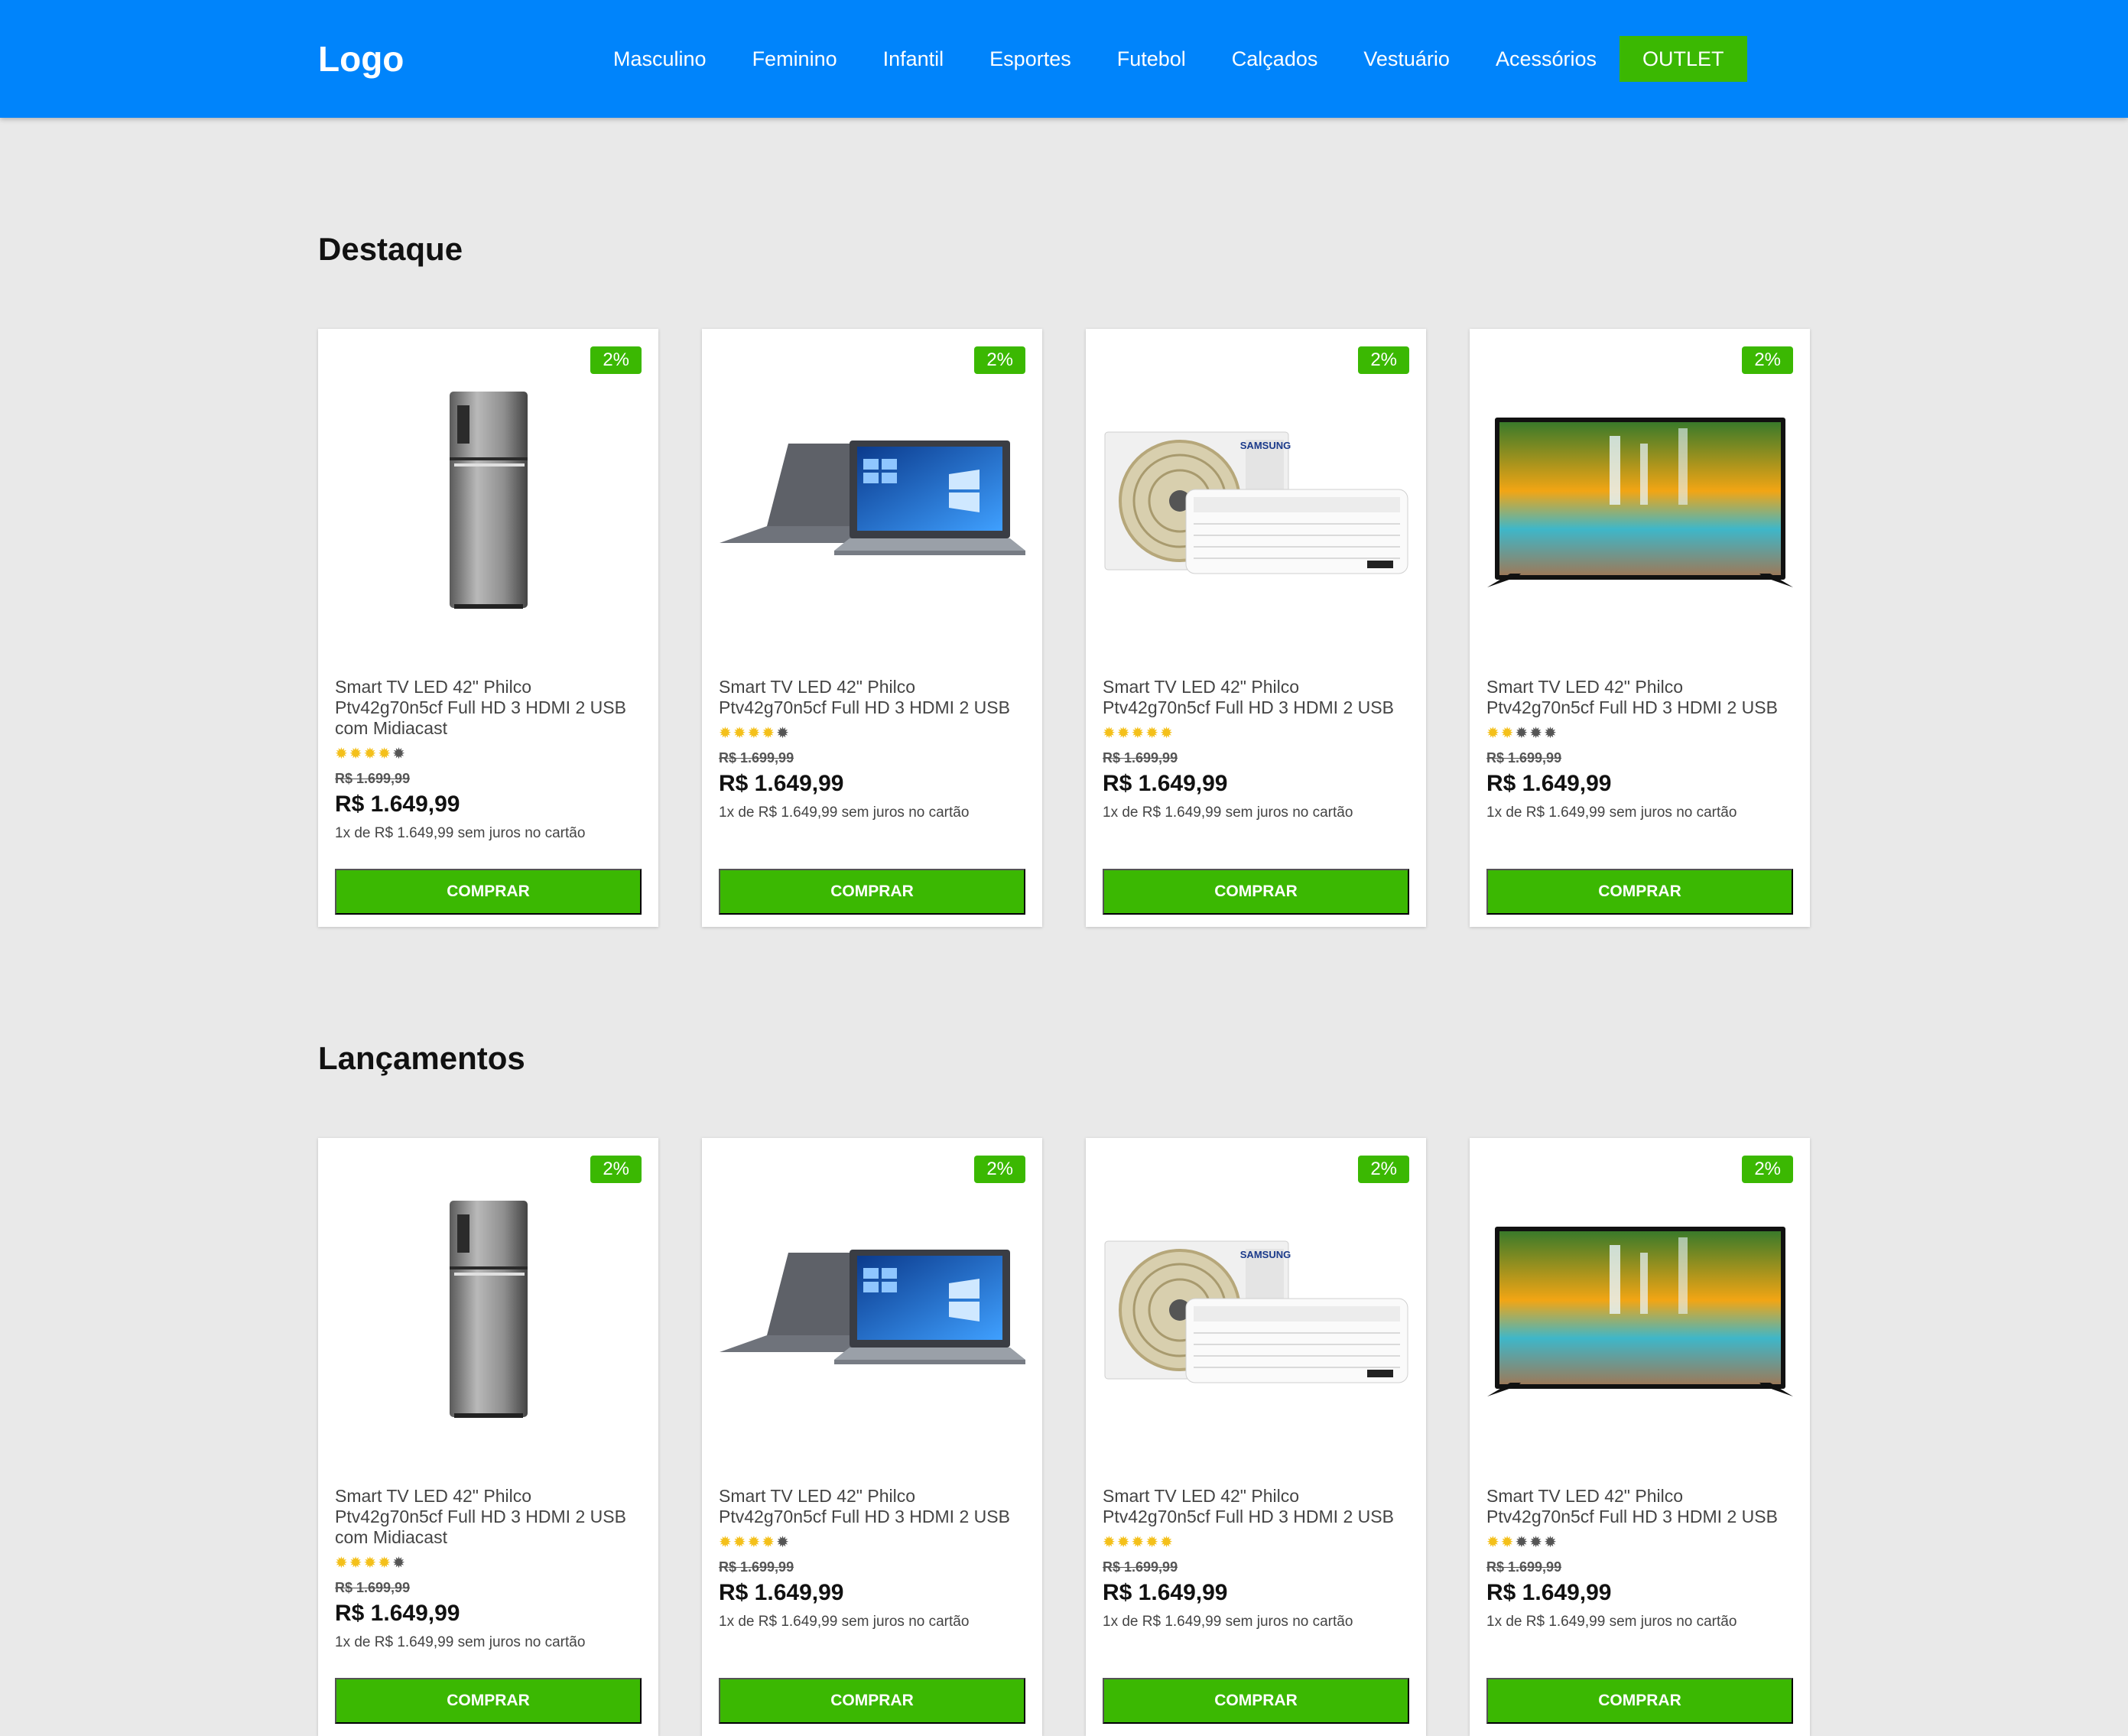 This screenshot has height=1736, width=2128. Describe the element at coordinates (1406, 59) in the screenshot. I see `nav-item-vestuario: Vestuário` at that location.